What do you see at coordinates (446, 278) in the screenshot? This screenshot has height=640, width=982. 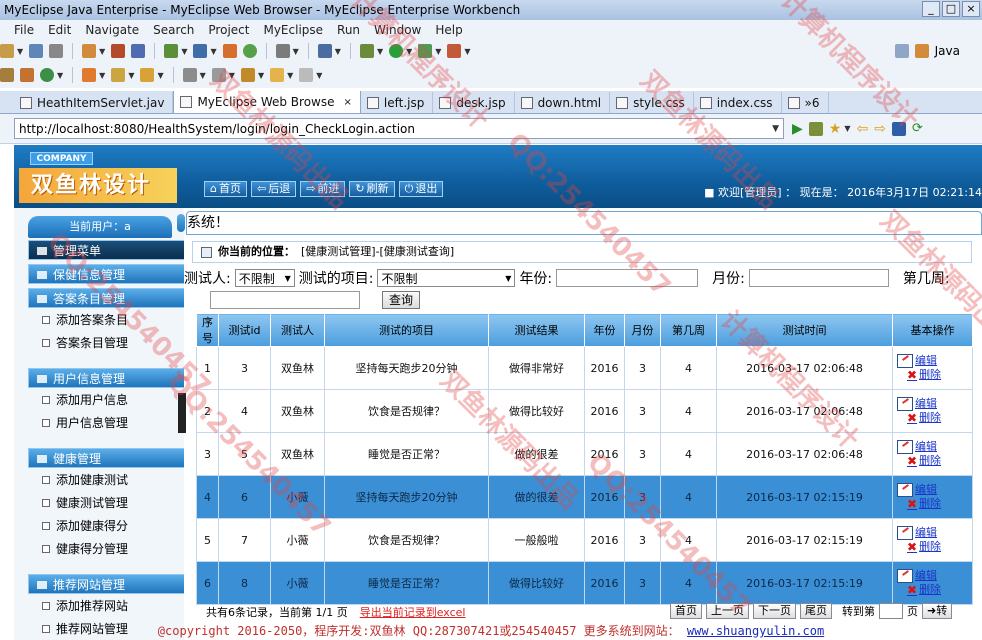 I see `item-select: 不限制 ▼` at bounding box center [446, 278].